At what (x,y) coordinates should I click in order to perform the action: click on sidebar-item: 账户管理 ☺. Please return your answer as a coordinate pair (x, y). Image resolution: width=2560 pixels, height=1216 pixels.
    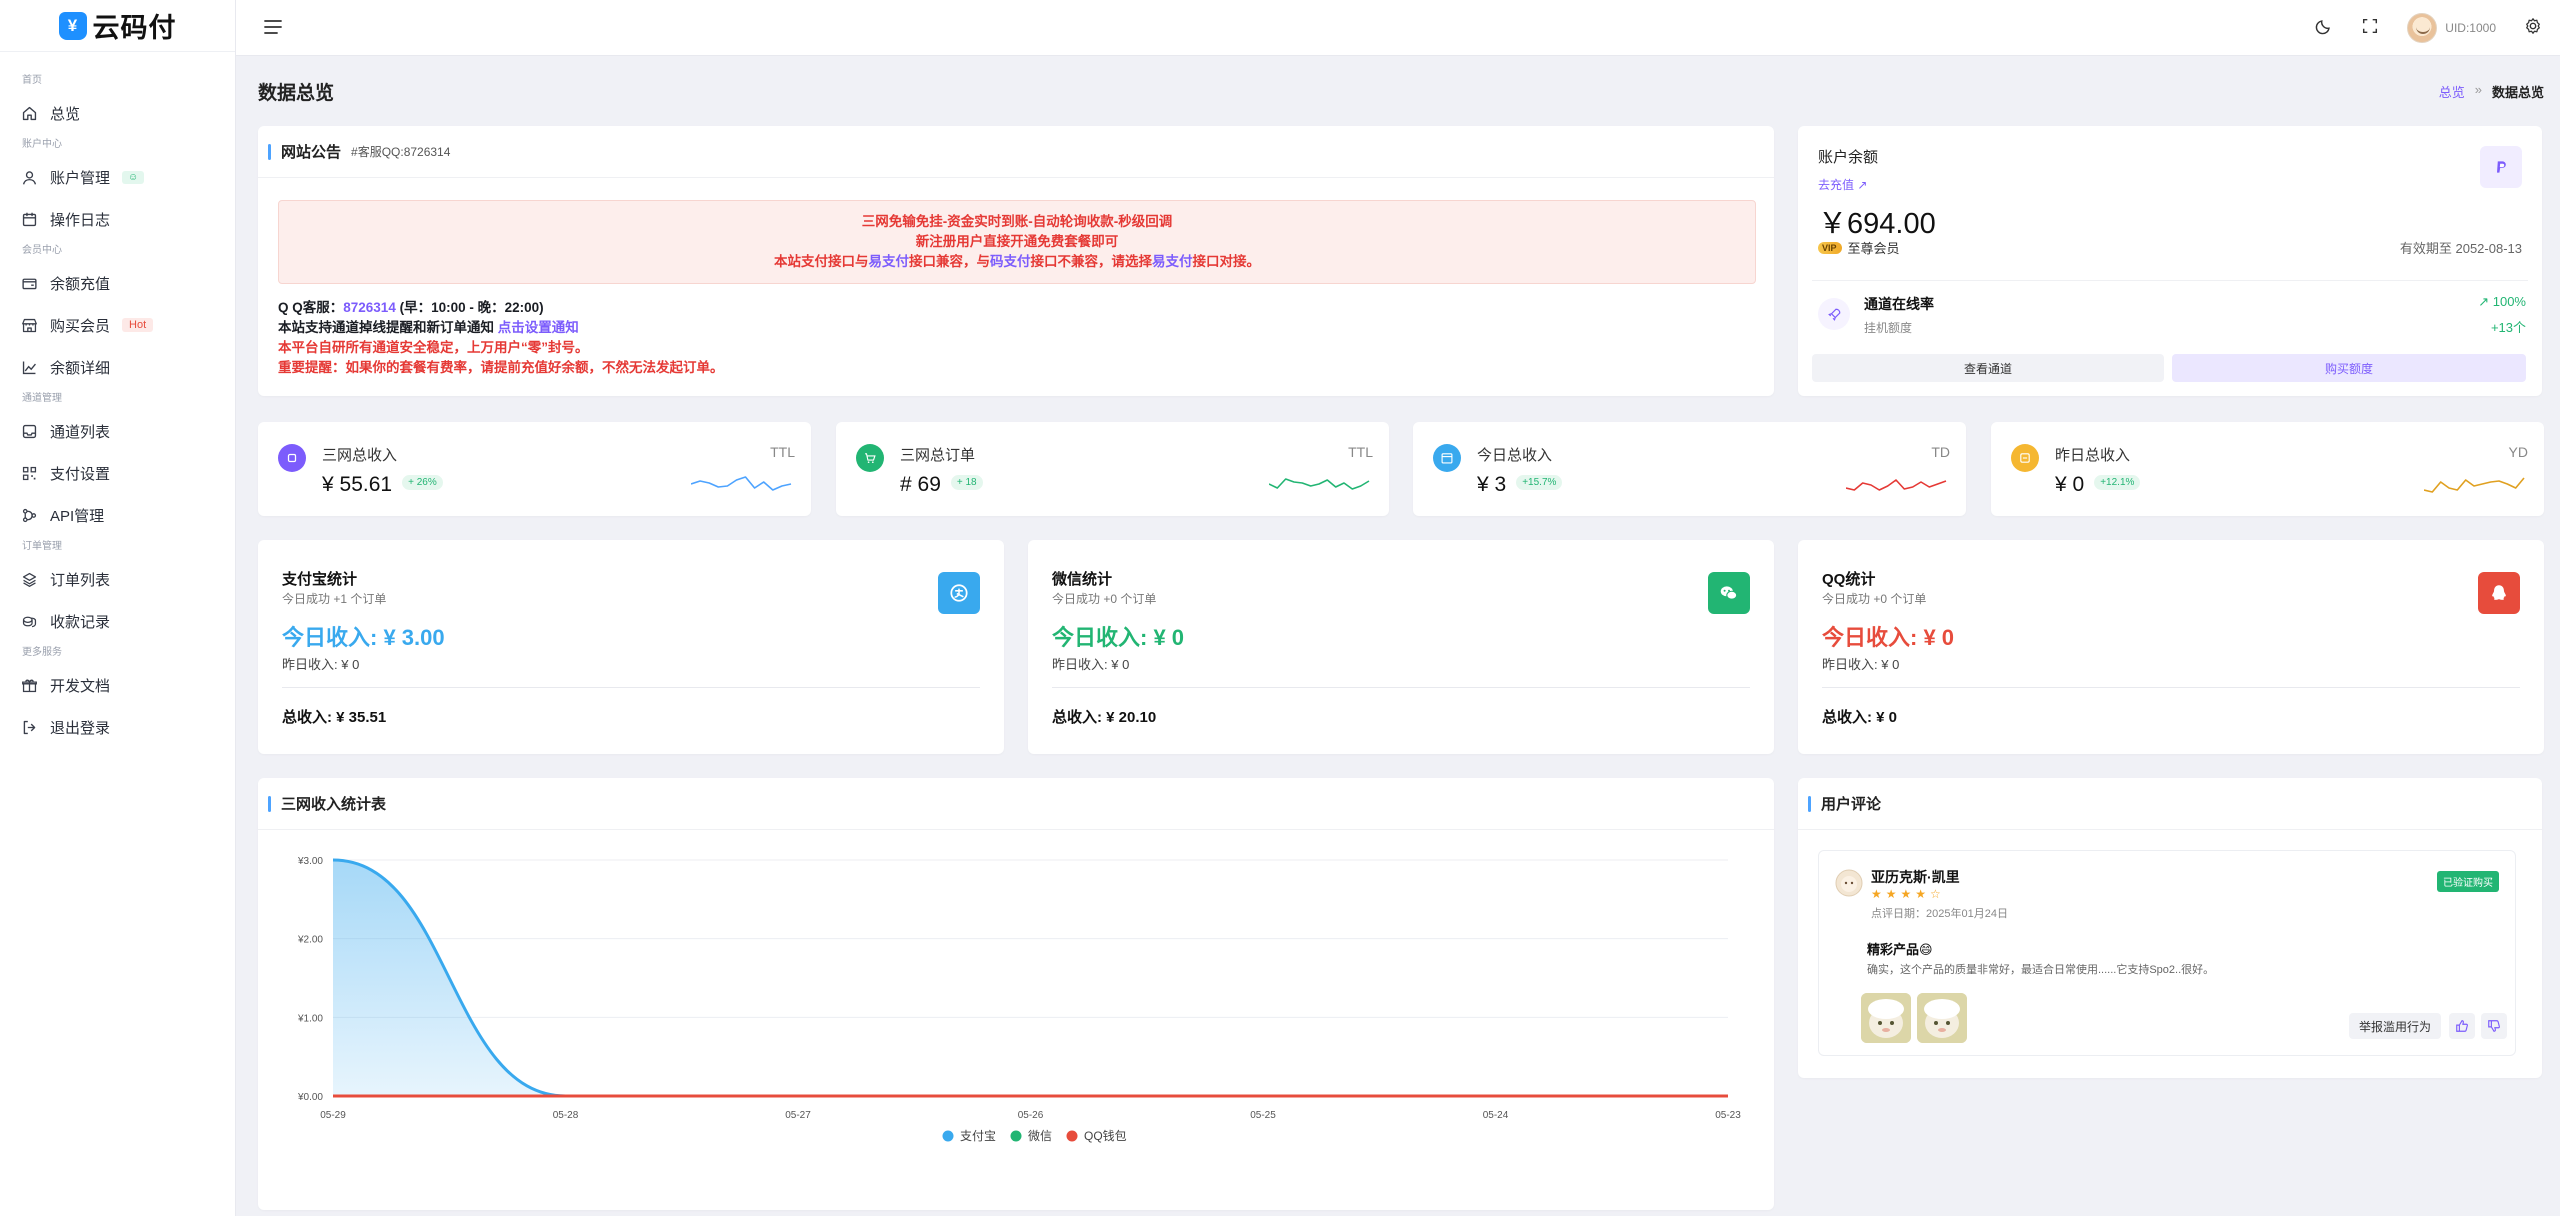
    Looking at the image, I should click on (117, 177).